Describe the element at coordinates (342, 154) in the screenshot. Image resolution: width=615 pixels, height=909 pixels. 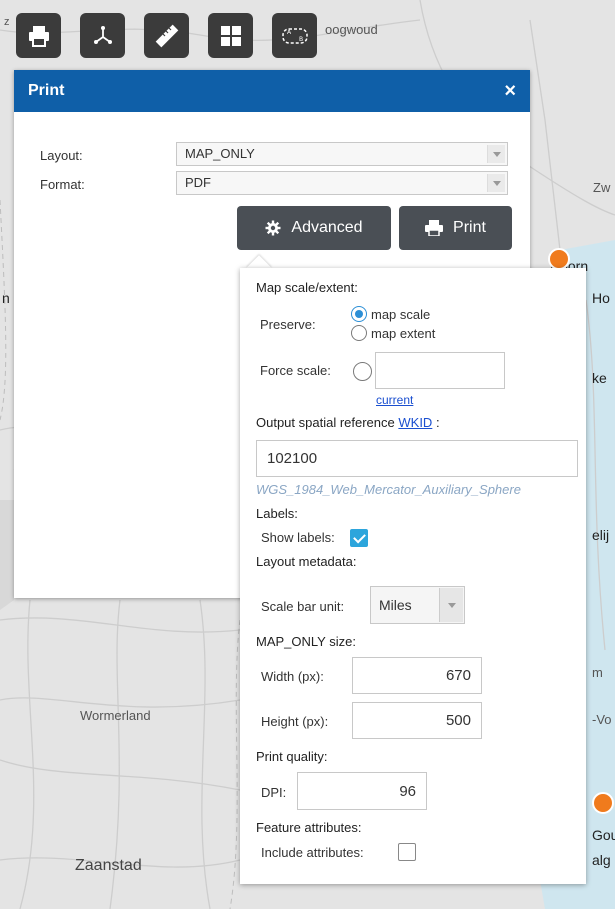
I see `layout-select: MAP_ONLY` at that location.